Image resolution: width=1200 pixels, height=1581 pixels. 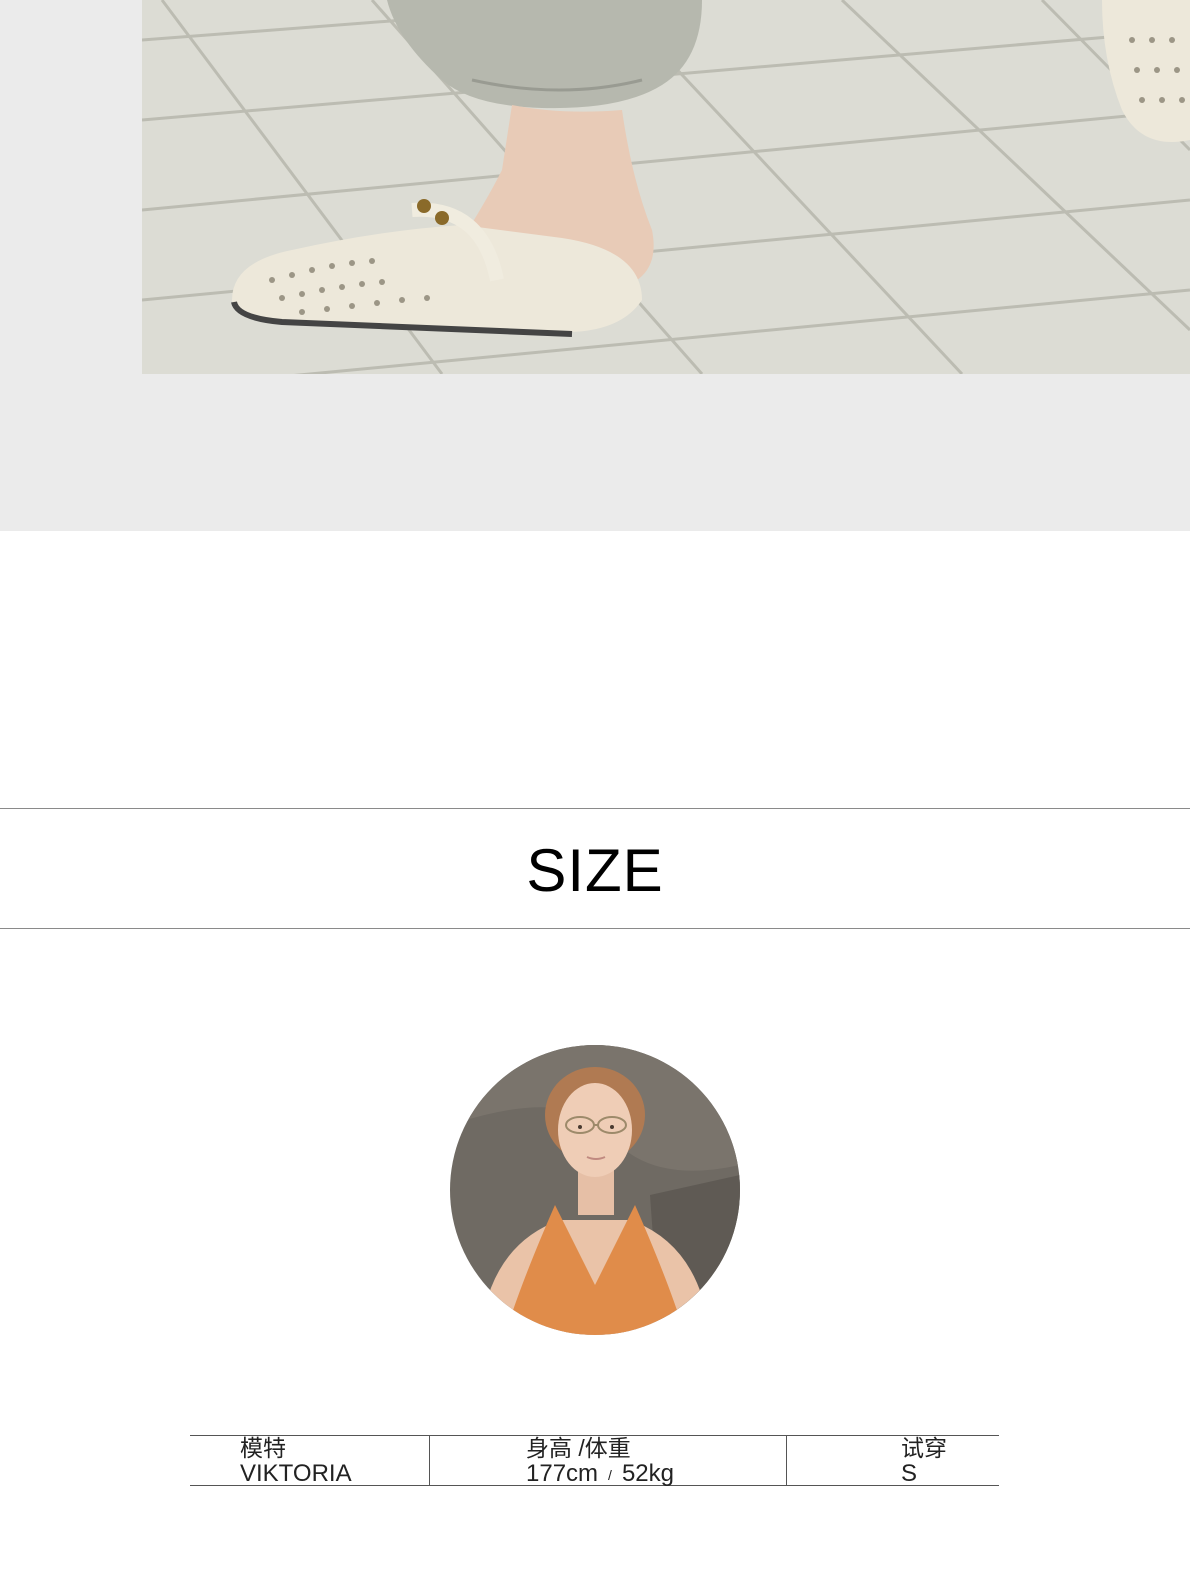 I want to click on divider-top, so click(x=595, y=808).